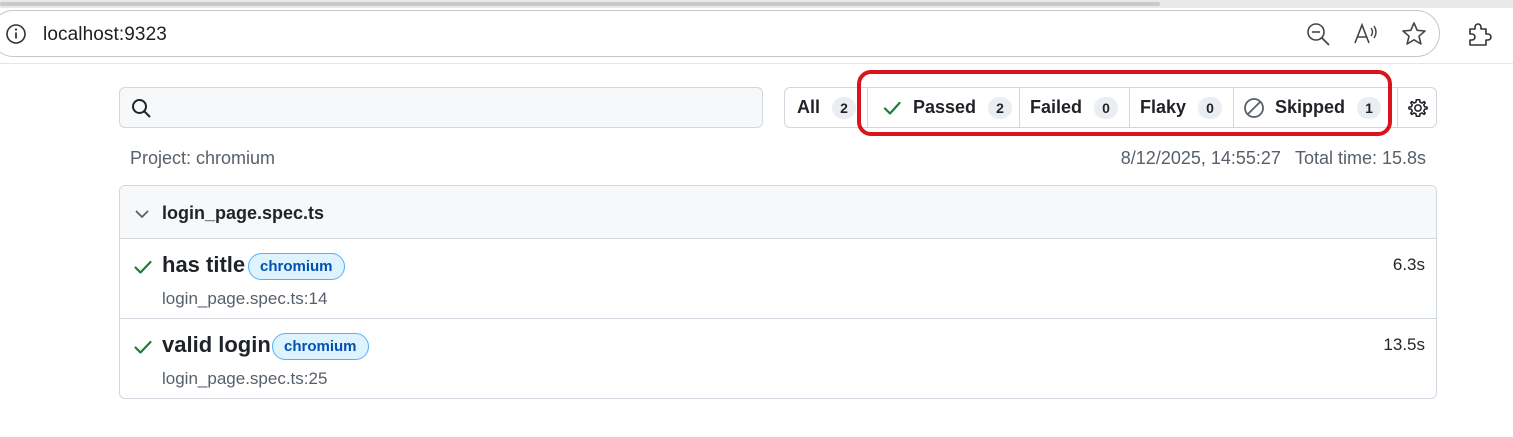 This screenshot has width=1513, height=437. Describe the element at coordinates (142, 214) in the screenshot. I see `chevron-down-icon` at that location.